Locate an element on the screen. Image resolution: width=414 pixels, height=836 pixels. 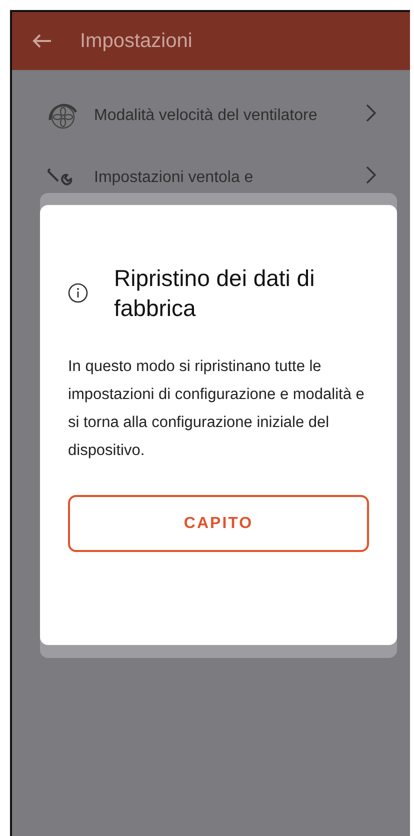
setting-label: Modalità velocità del ventilatore is located at coordinates (230, 115).